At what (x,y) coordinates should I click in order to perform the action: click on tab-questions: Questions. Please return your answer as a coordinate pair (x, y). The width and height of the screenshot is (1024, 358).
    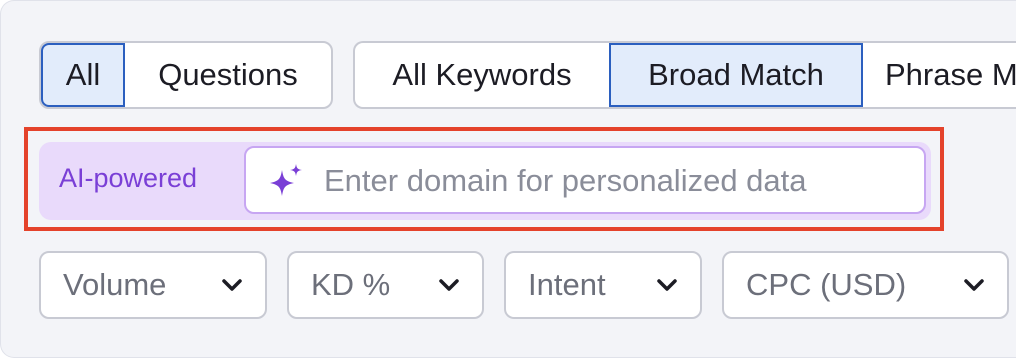
    Looking at the image, I should click on (228, 75).